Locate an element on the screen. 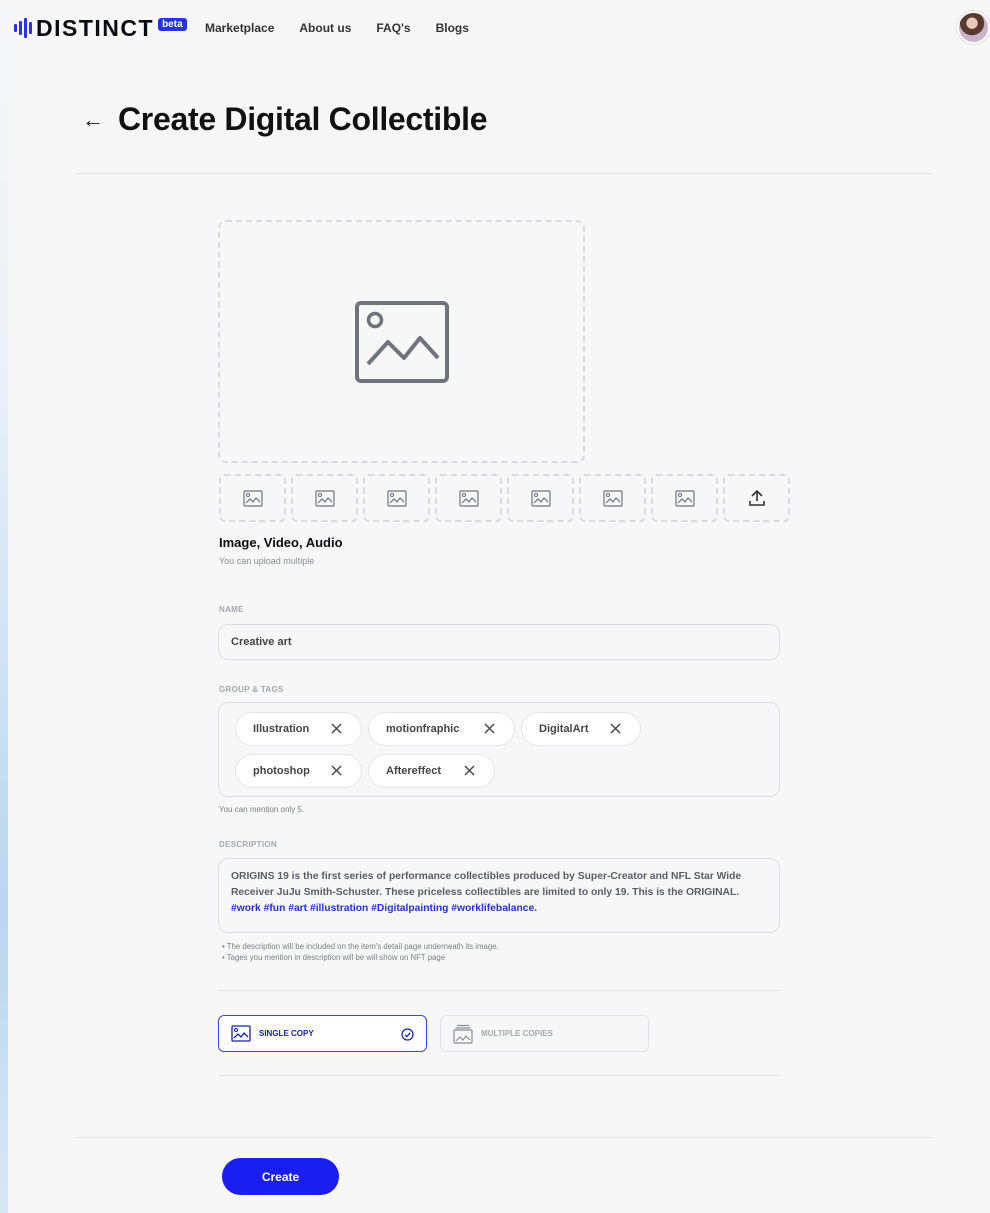 The image size is (990, 1213). single-copy-label: SINGLE COPY is located at coordinates (286, 1033).